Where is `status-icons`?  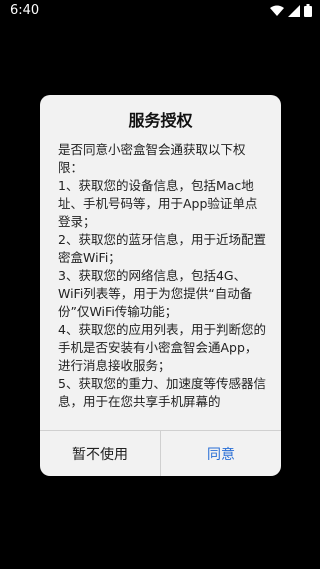 status-icons is located at coordinates (291, 10).